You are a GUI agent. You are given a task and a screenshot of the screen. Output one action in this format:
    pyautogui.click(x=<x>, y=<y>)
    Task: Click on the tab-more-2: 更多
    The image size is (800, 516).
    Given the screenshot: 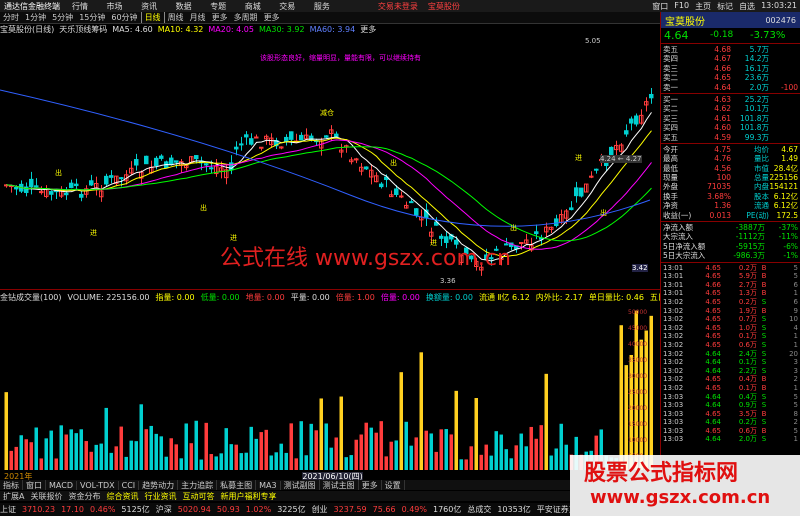 What is the action you would take?
    pyautogui.click(x=272, y=17)
    